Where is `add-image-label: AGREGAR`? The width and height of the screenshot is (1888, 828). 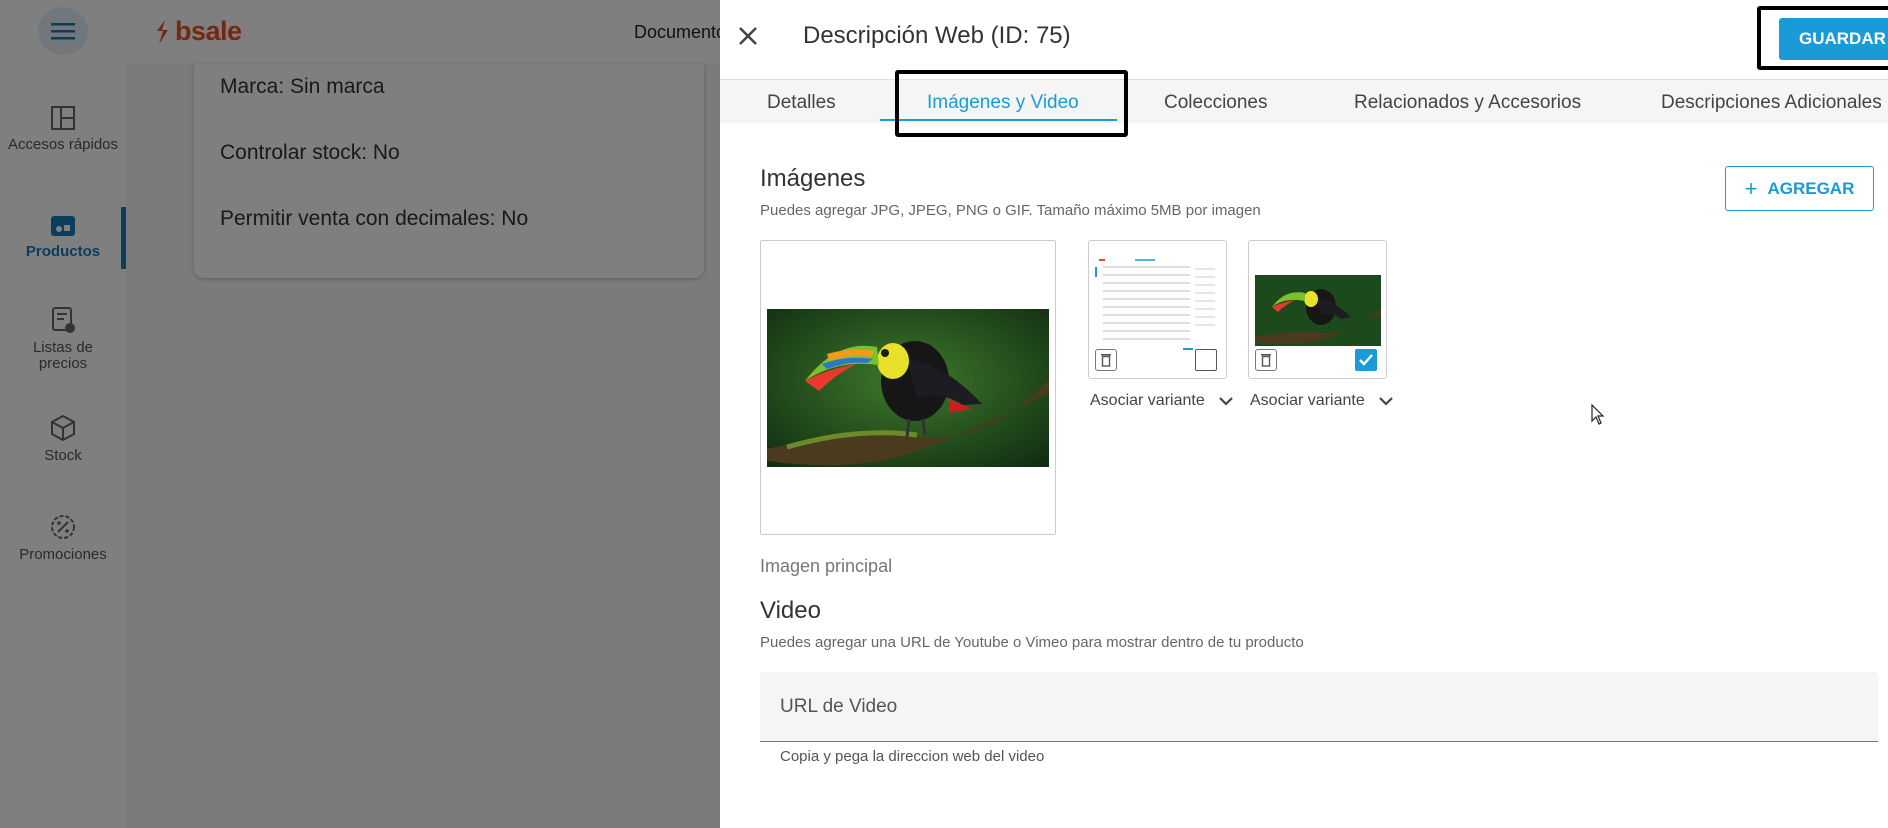
add-image-label: AGREGAR is located at coordinates (1811, 188).